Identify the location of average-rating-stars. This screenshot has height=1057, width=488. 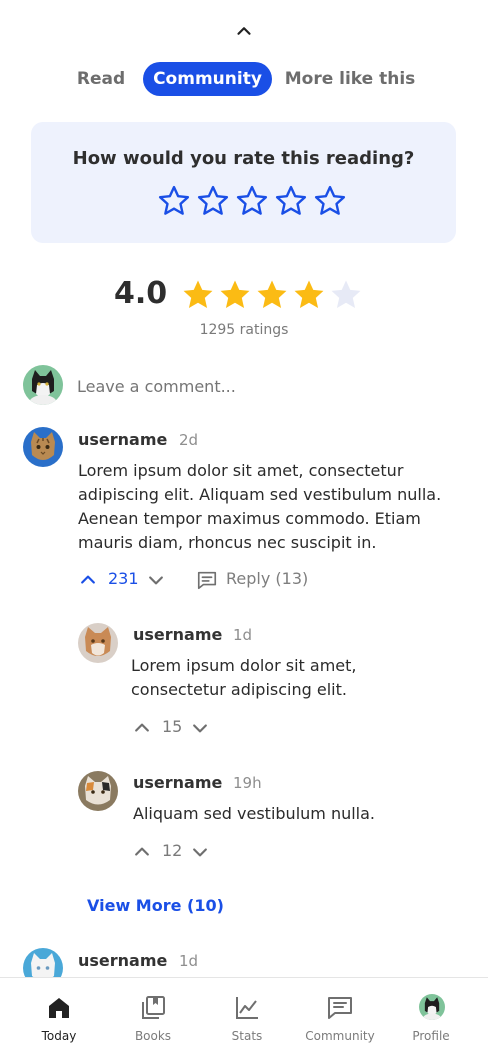
(272, 295).